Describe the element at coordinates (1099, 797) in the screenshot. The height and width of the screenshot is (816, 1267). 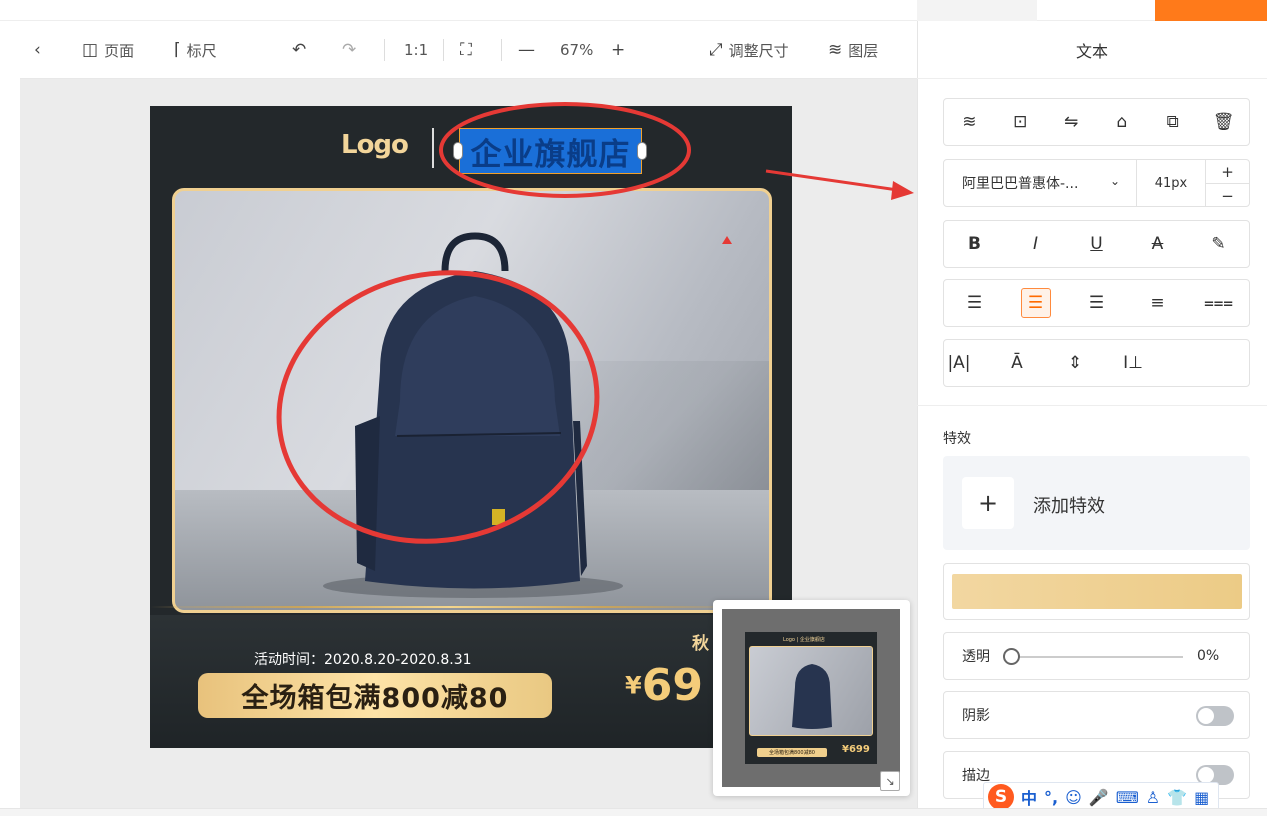
I see `voice-icon: 🎤` at that location.